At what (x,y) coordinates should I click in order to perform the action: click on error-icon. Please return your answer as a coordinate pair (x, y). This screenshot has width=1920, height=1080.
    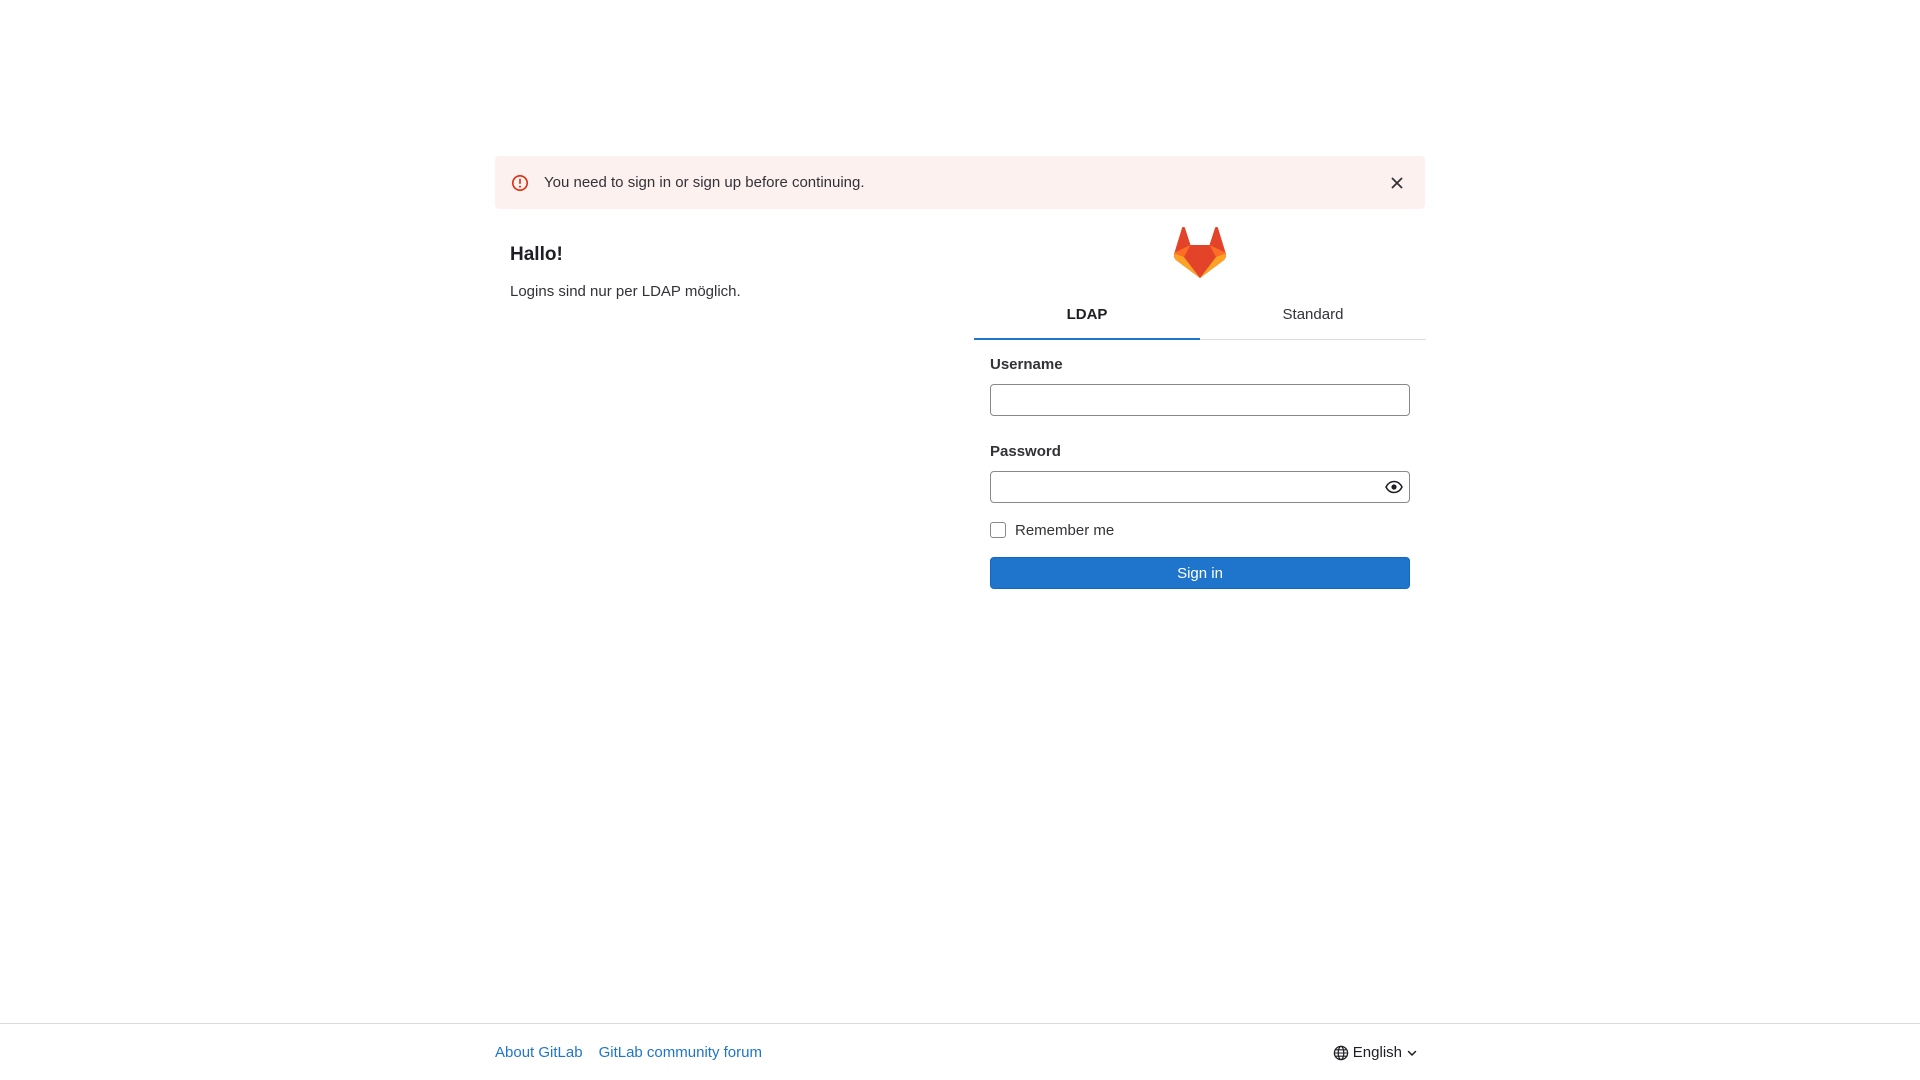
    Looking at the image, I should click on (520, 183).